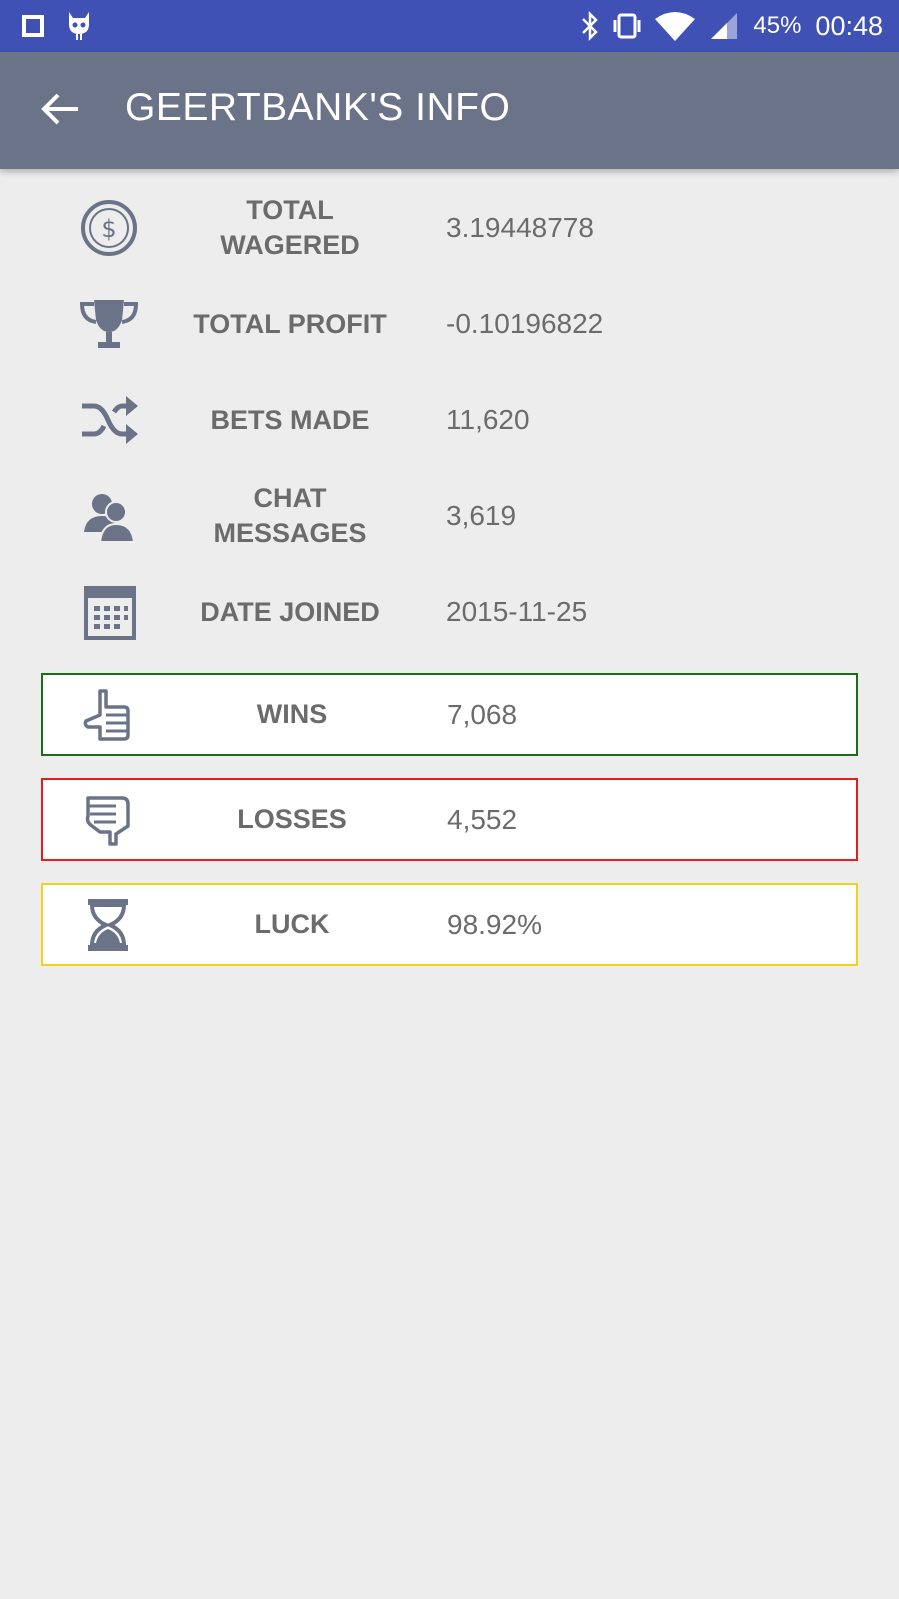  What do you see at coordinates (292, 714) in the screenshot?
I see `wins-label: WINS` at bounding box center [292, 714].